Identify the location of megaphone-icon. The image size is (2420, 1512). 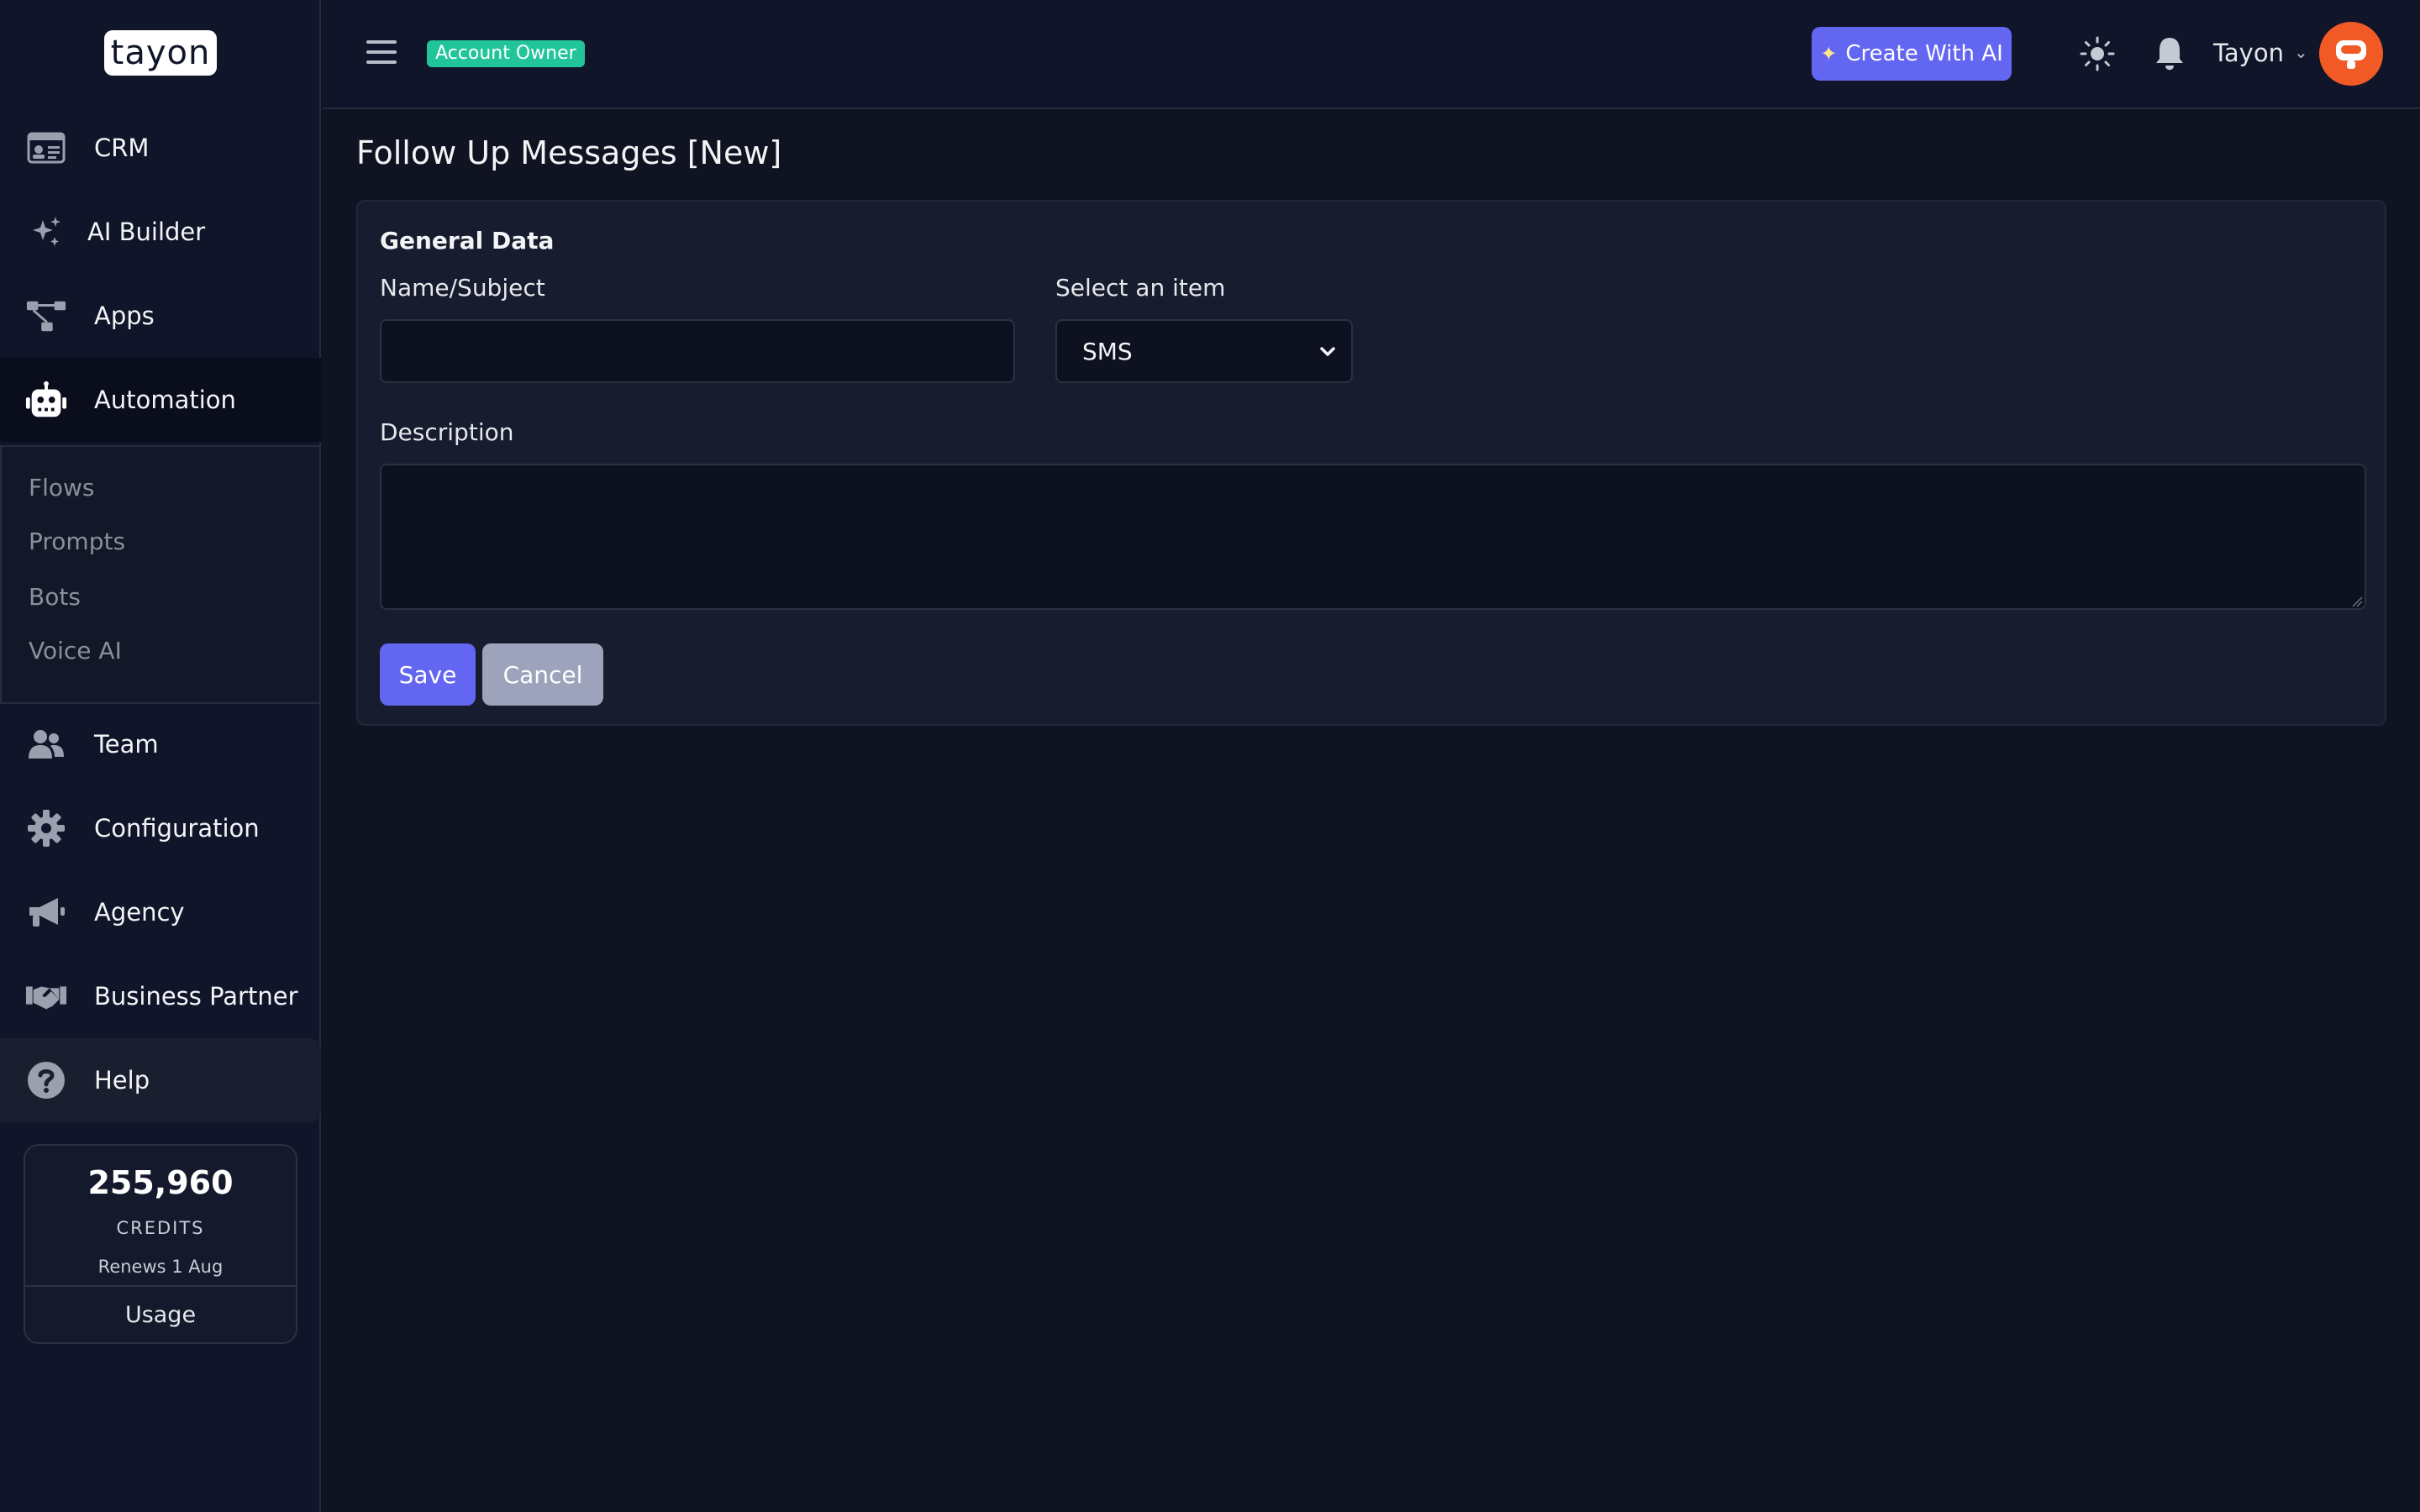
(46, 912).